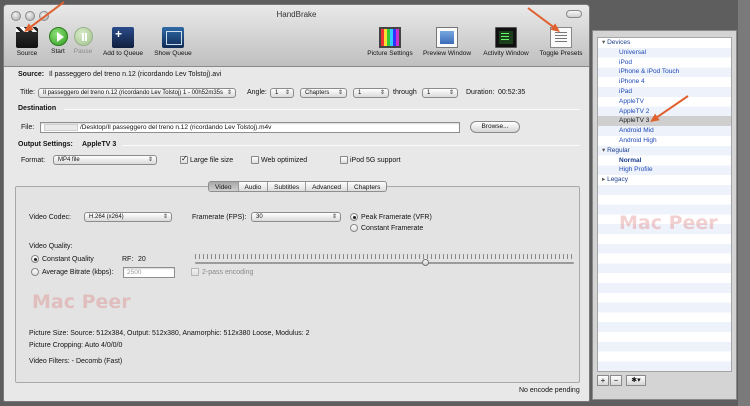  What do you see at coordinates (655, 117) in the screenshot?
I see `arrow-to-appletv3-head` at bounding box center [655, 117].